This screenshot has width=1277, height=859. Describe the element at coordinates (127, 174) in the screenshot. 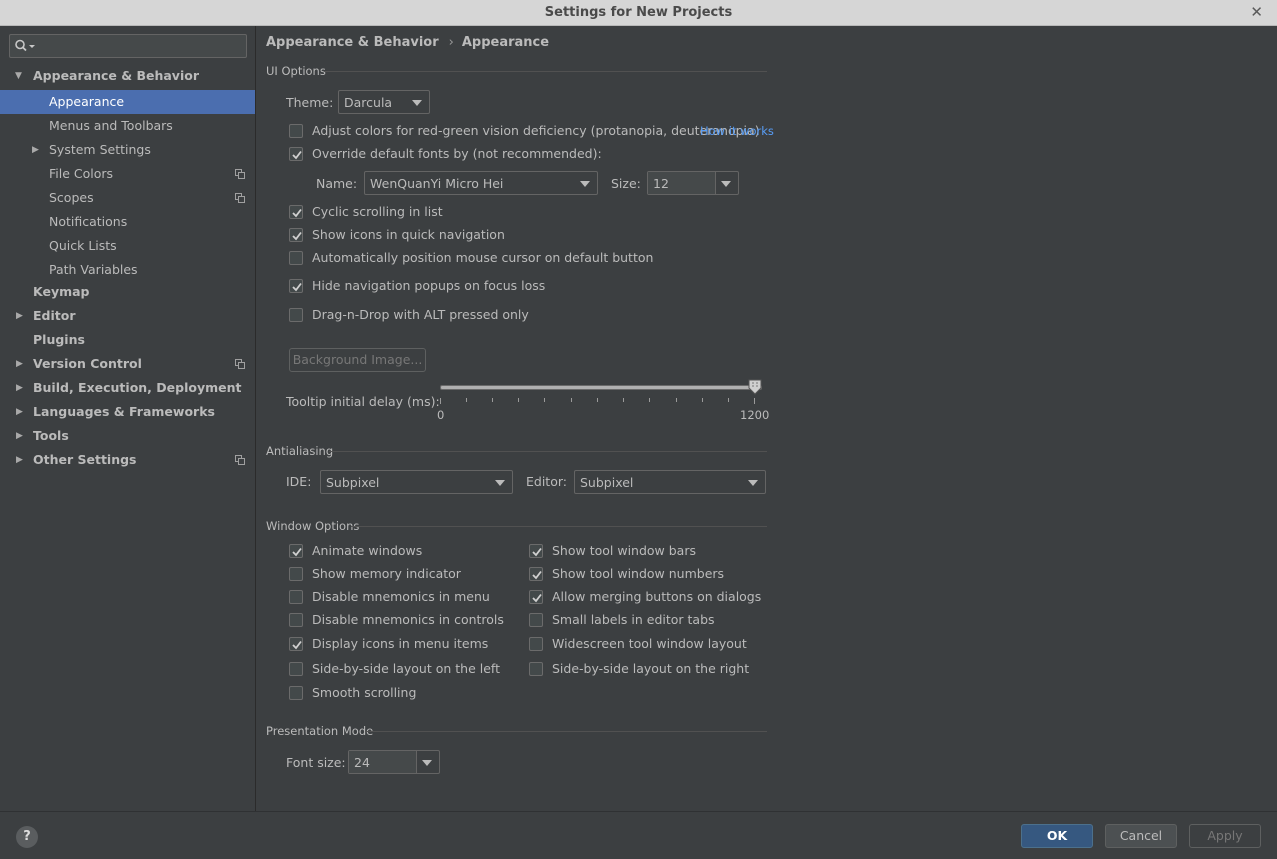

I see `sidebar-item-file-colors: File Colors` at that location.